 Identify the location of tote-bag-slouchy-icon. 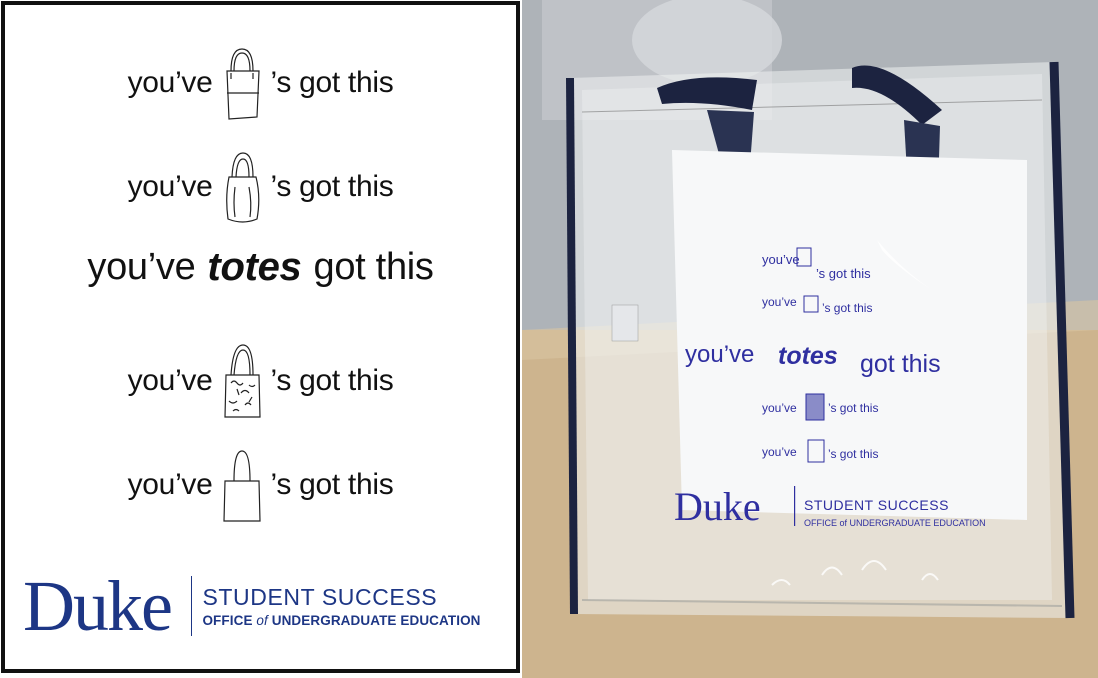
(242, 187).